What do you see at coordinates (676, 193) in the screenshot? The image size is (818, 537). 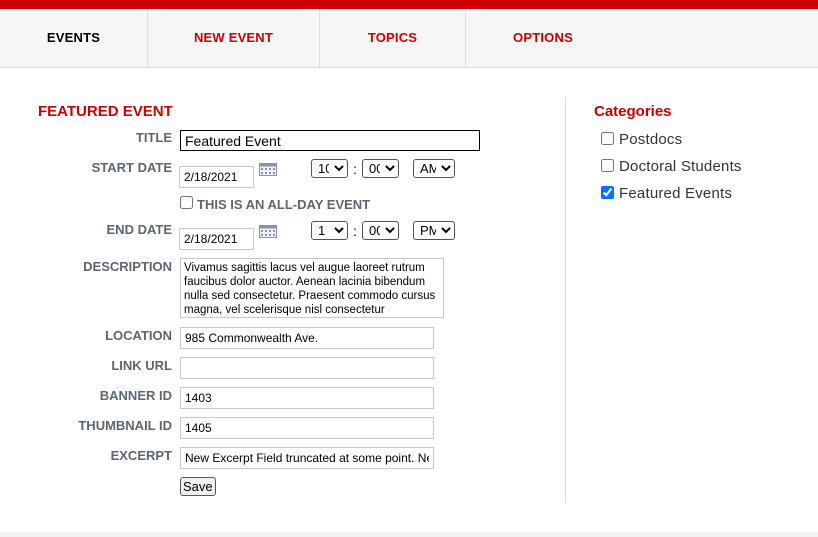 I see `category-label-featured-events: Featured Events` at bounding box center [676, 193].